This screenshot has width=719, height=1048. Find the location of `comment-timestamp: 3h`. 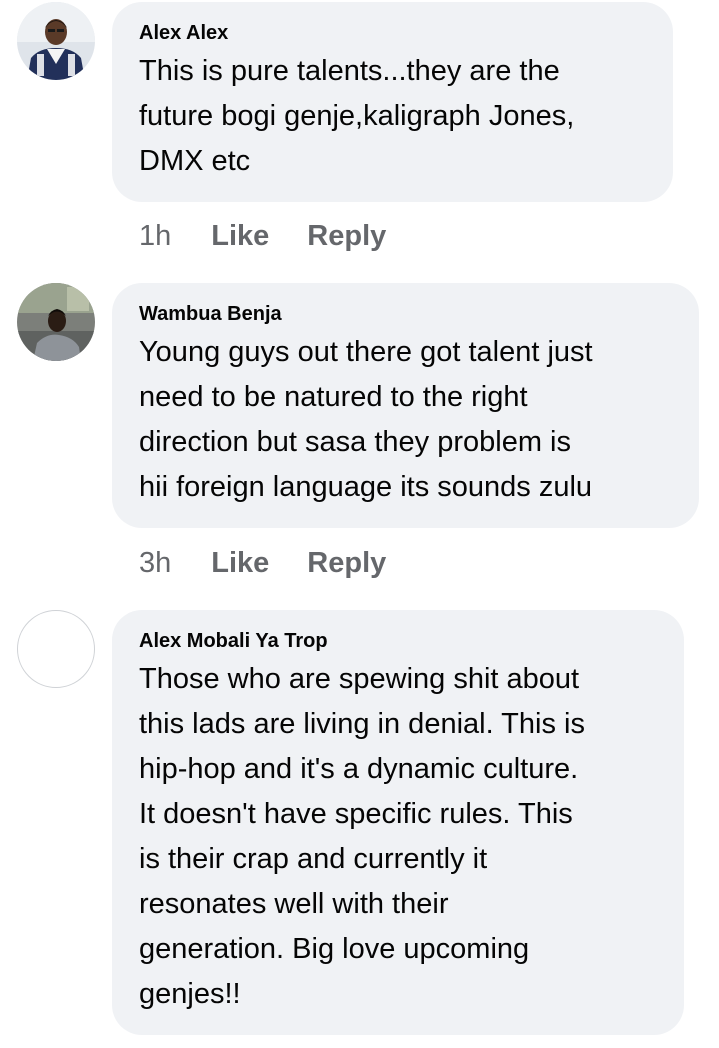

comment-timestamp: 3h is located at coordinates (155, 563).